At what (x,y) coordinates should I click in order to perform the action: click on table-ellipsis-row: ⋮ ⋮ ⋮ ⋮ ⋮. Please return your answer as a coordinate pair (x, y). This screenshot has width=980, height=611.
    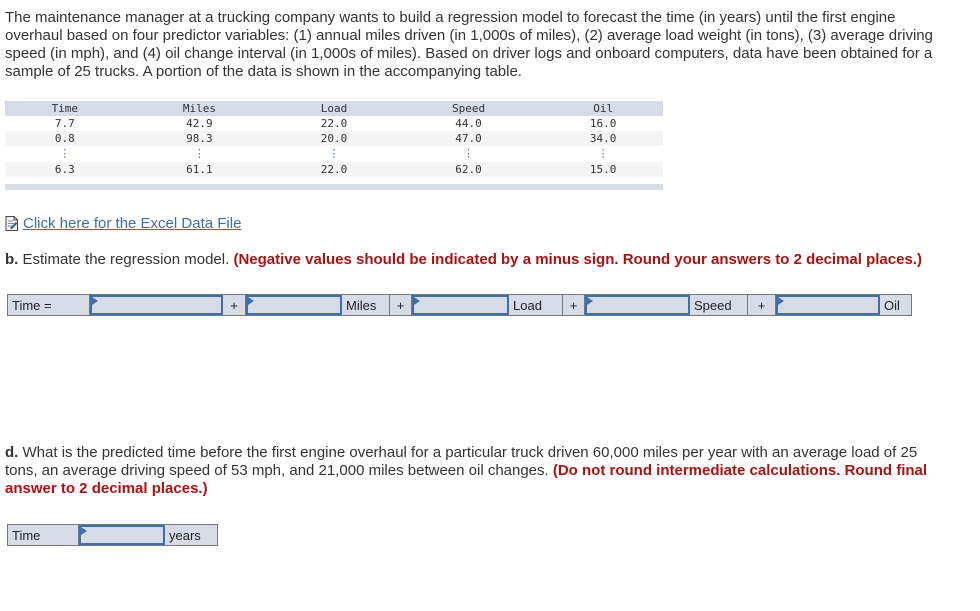
    Looking at the image, I should click on (334, 154).